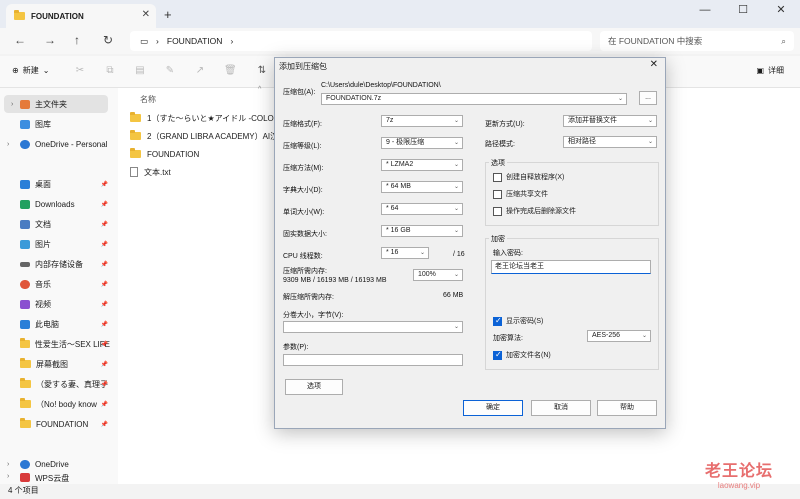  What do you see at coordinates (55, 324) in the screenshot?
I see `sidebar-item-this-pc: 此电脑 📌` at bounding box center [55, 324].